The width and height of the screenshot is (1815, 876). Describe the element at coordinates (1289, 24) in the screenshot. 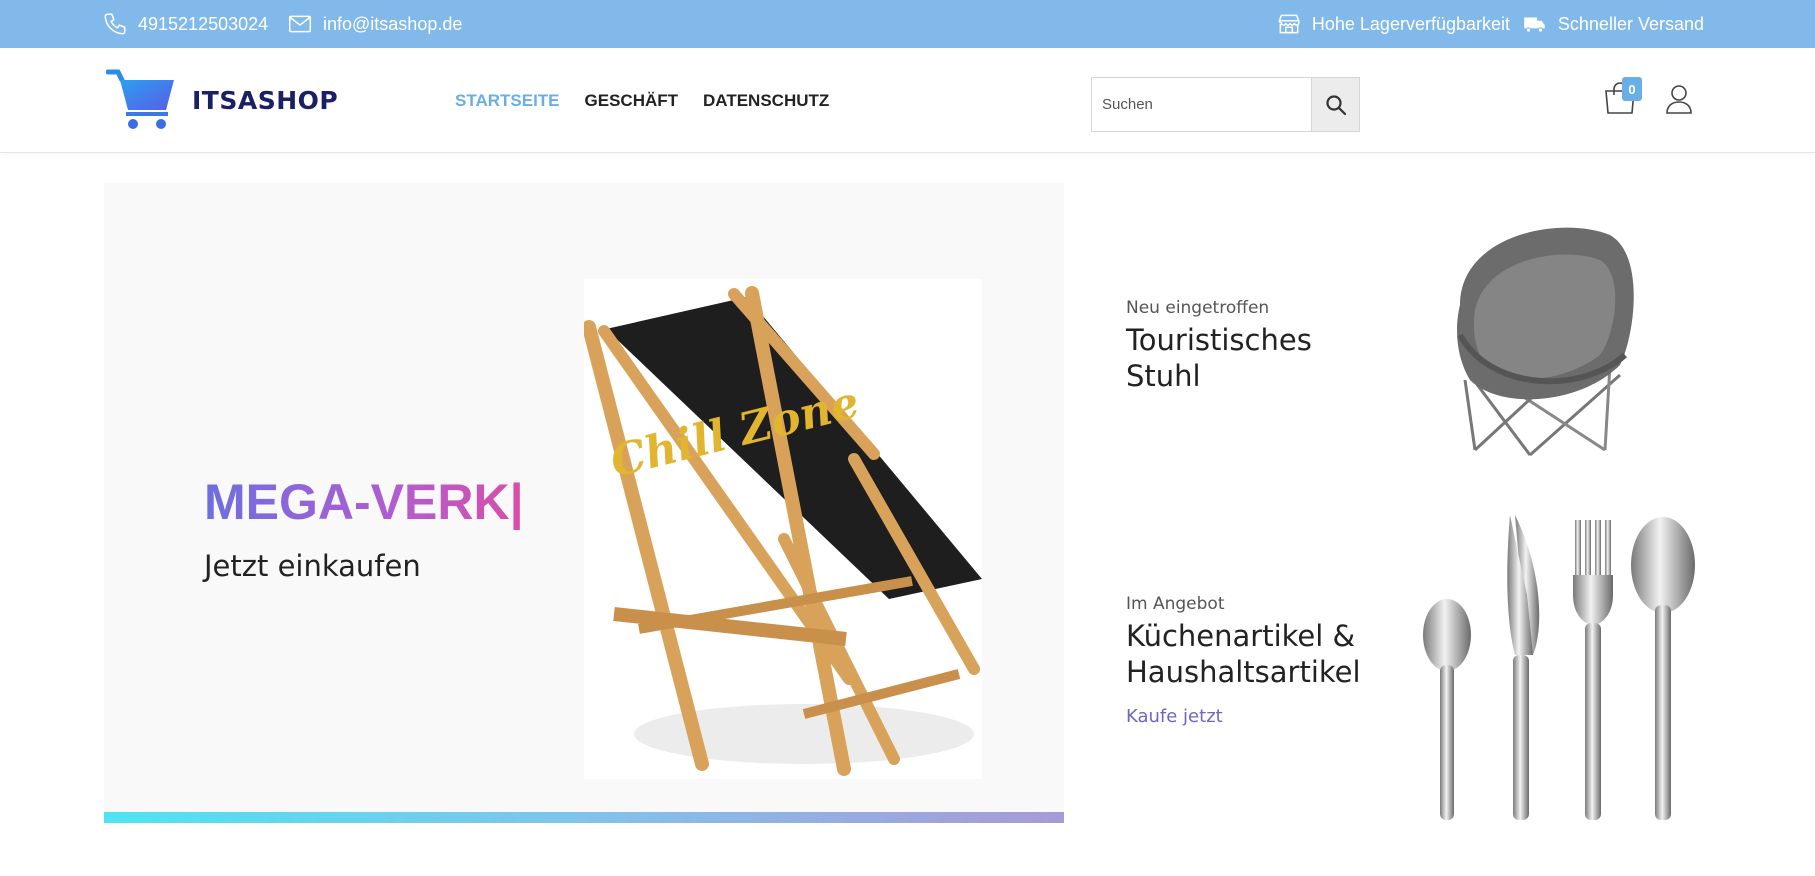

I see `warehouse-icon` at that location.